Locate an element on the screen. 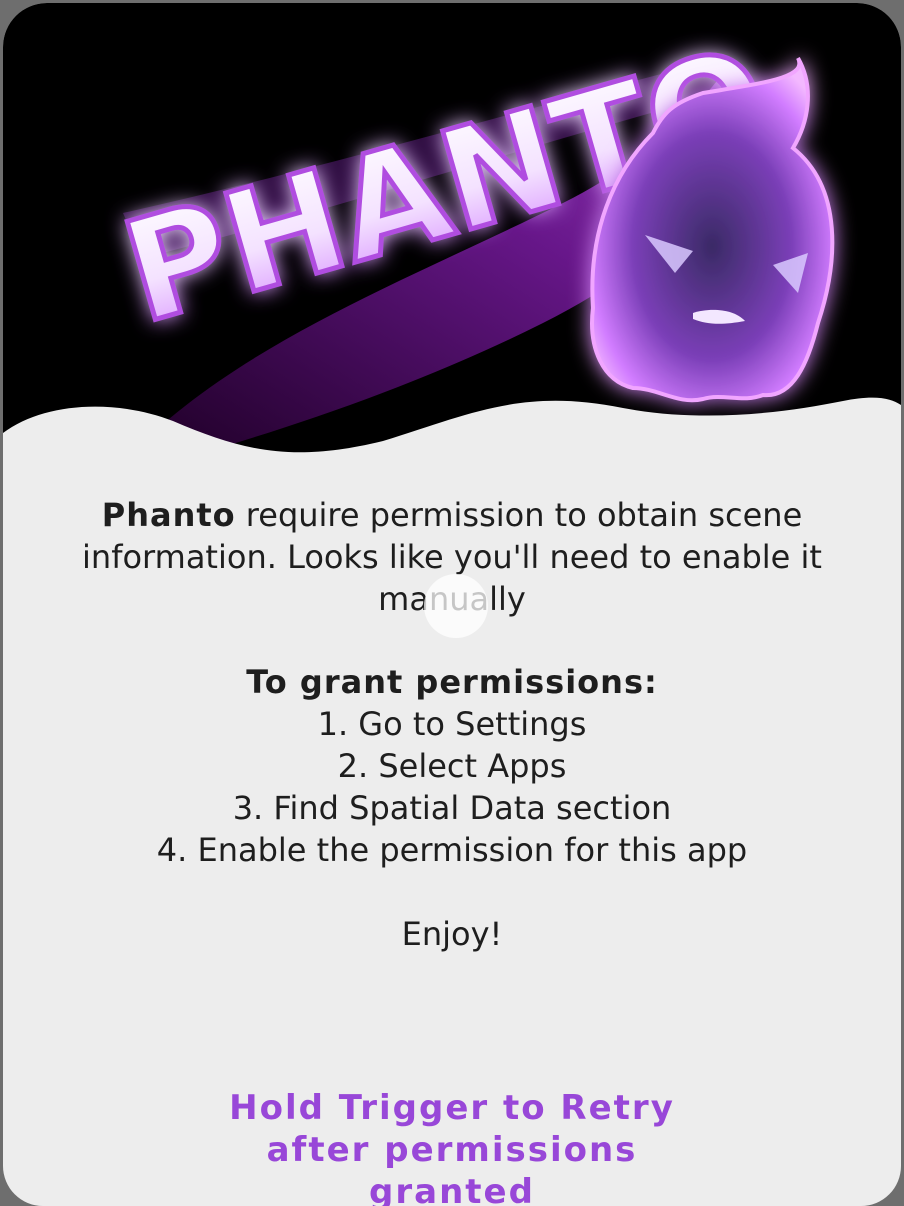  brand-name: Phanto is located at coordinates (168, 515).